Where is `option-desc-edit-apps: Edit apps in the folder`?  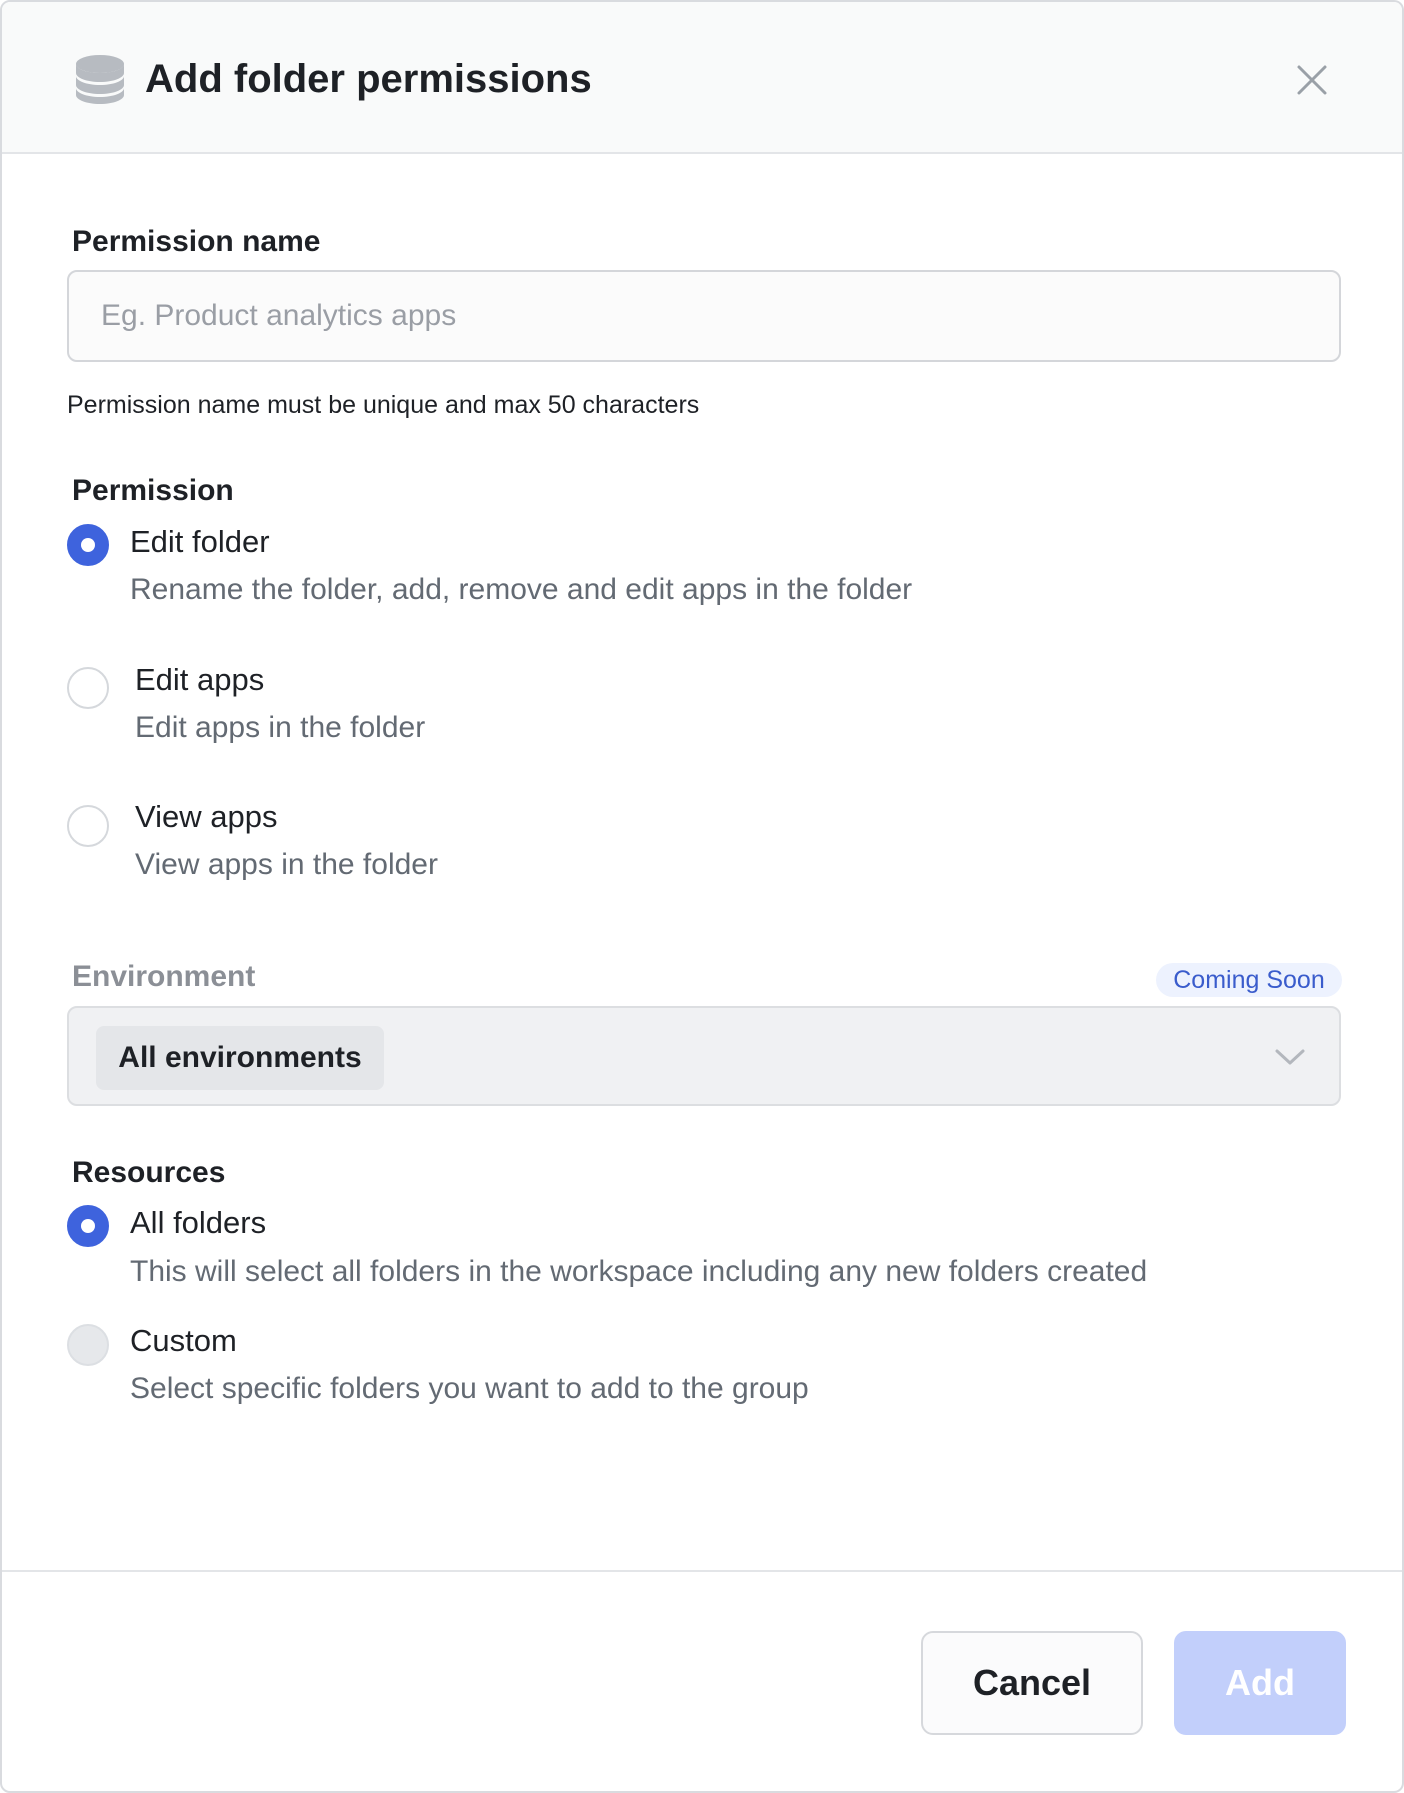 option-desc-edit-apps: Edit apps in the folder is located at coordinates (280, 727).